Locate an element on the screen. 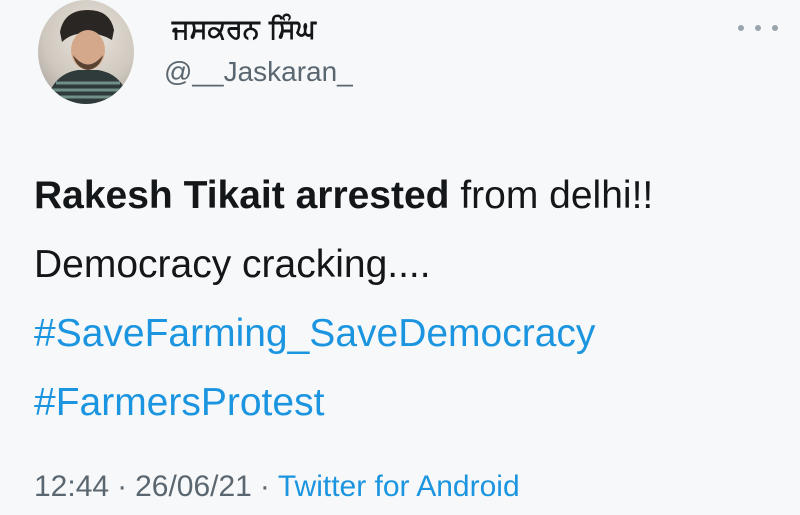 Image resolution: width=800 pixels, height=515 pixels. hashtag-link: #SaveFarming_SaveDemocracy is located at coordinates (414, 333).